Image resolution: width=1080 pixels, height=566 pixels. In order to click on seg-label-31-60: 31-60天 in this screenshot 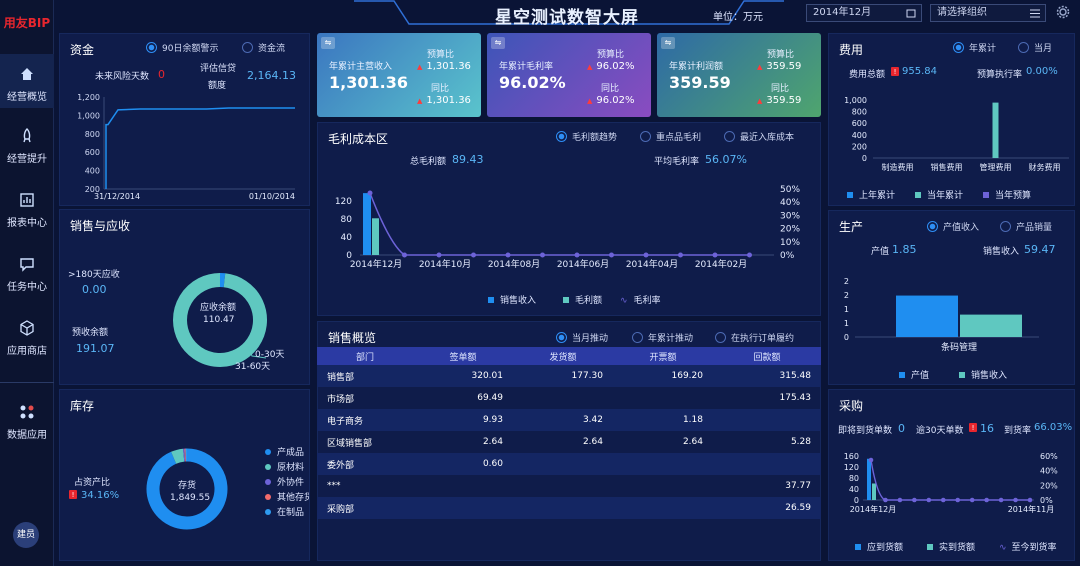, I will do `click(253, 367)`.